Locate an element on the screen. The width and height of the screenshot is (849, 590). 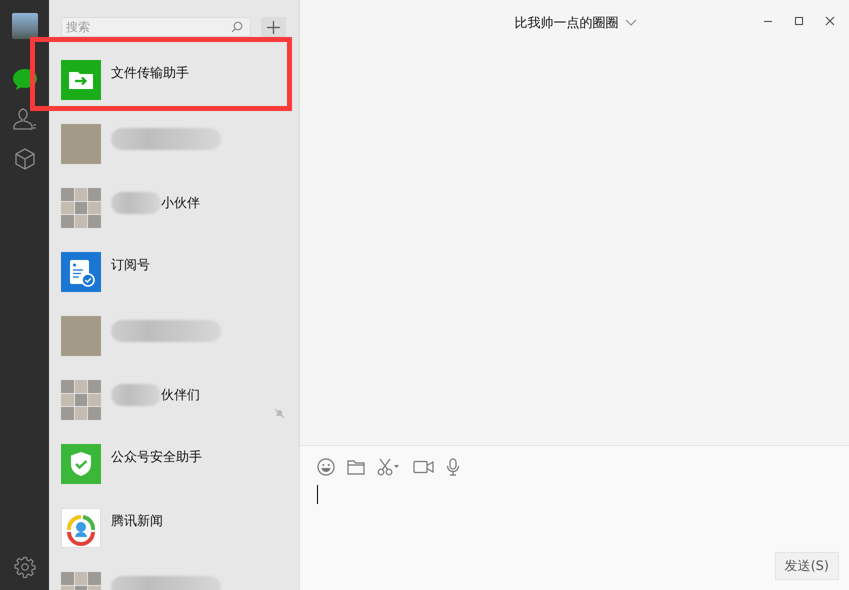
video-camera-icon is located at coordinates (423, 467).